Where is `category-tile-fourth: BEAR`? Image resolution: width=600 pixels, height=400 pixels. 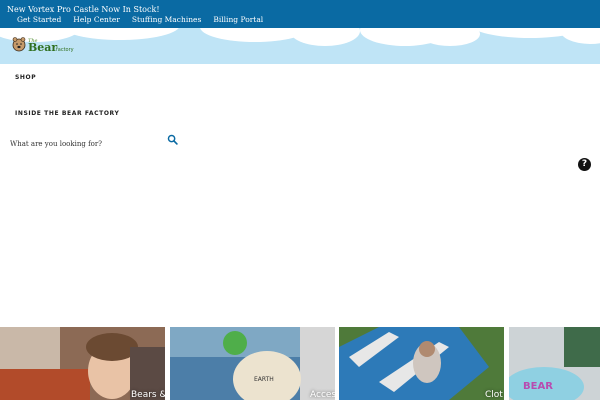 category-tile-fourth: BEAR is located at coordinates (554, 363).